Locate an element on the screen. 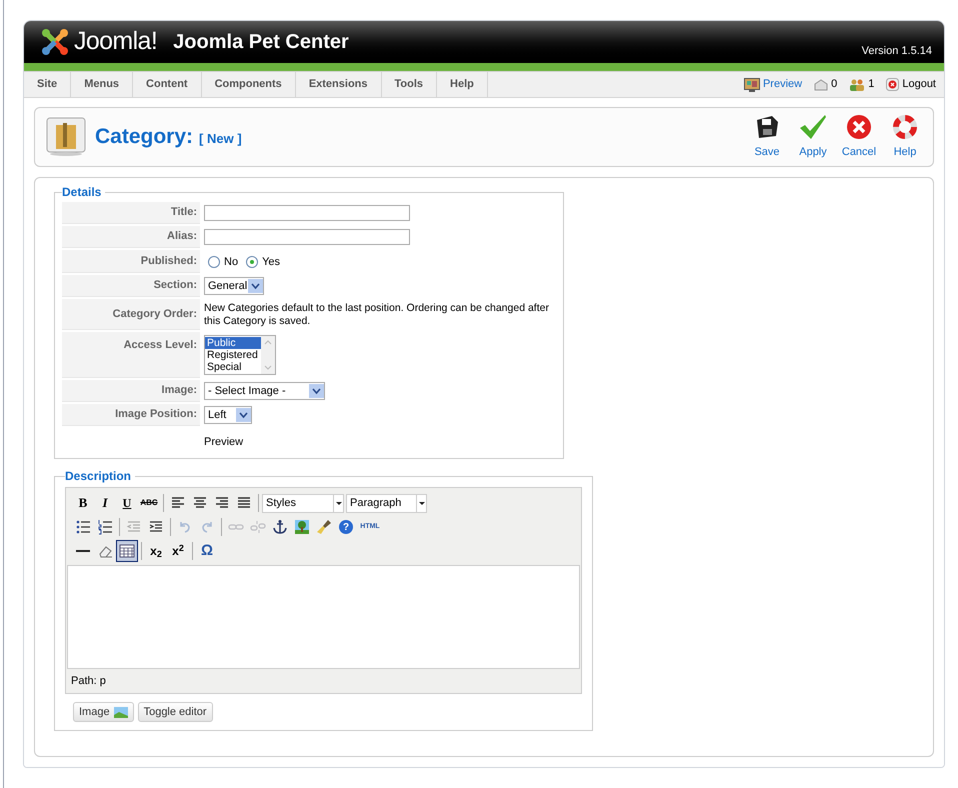 The image size is (958, 788). lifebuoy-icon is located at coordinates (905, 127).